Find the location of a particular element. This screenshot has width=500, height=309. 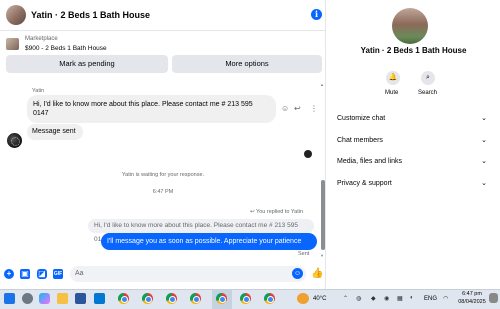

scroll-down-arrow-icon: ▼ is located at coordinates (322, 255).